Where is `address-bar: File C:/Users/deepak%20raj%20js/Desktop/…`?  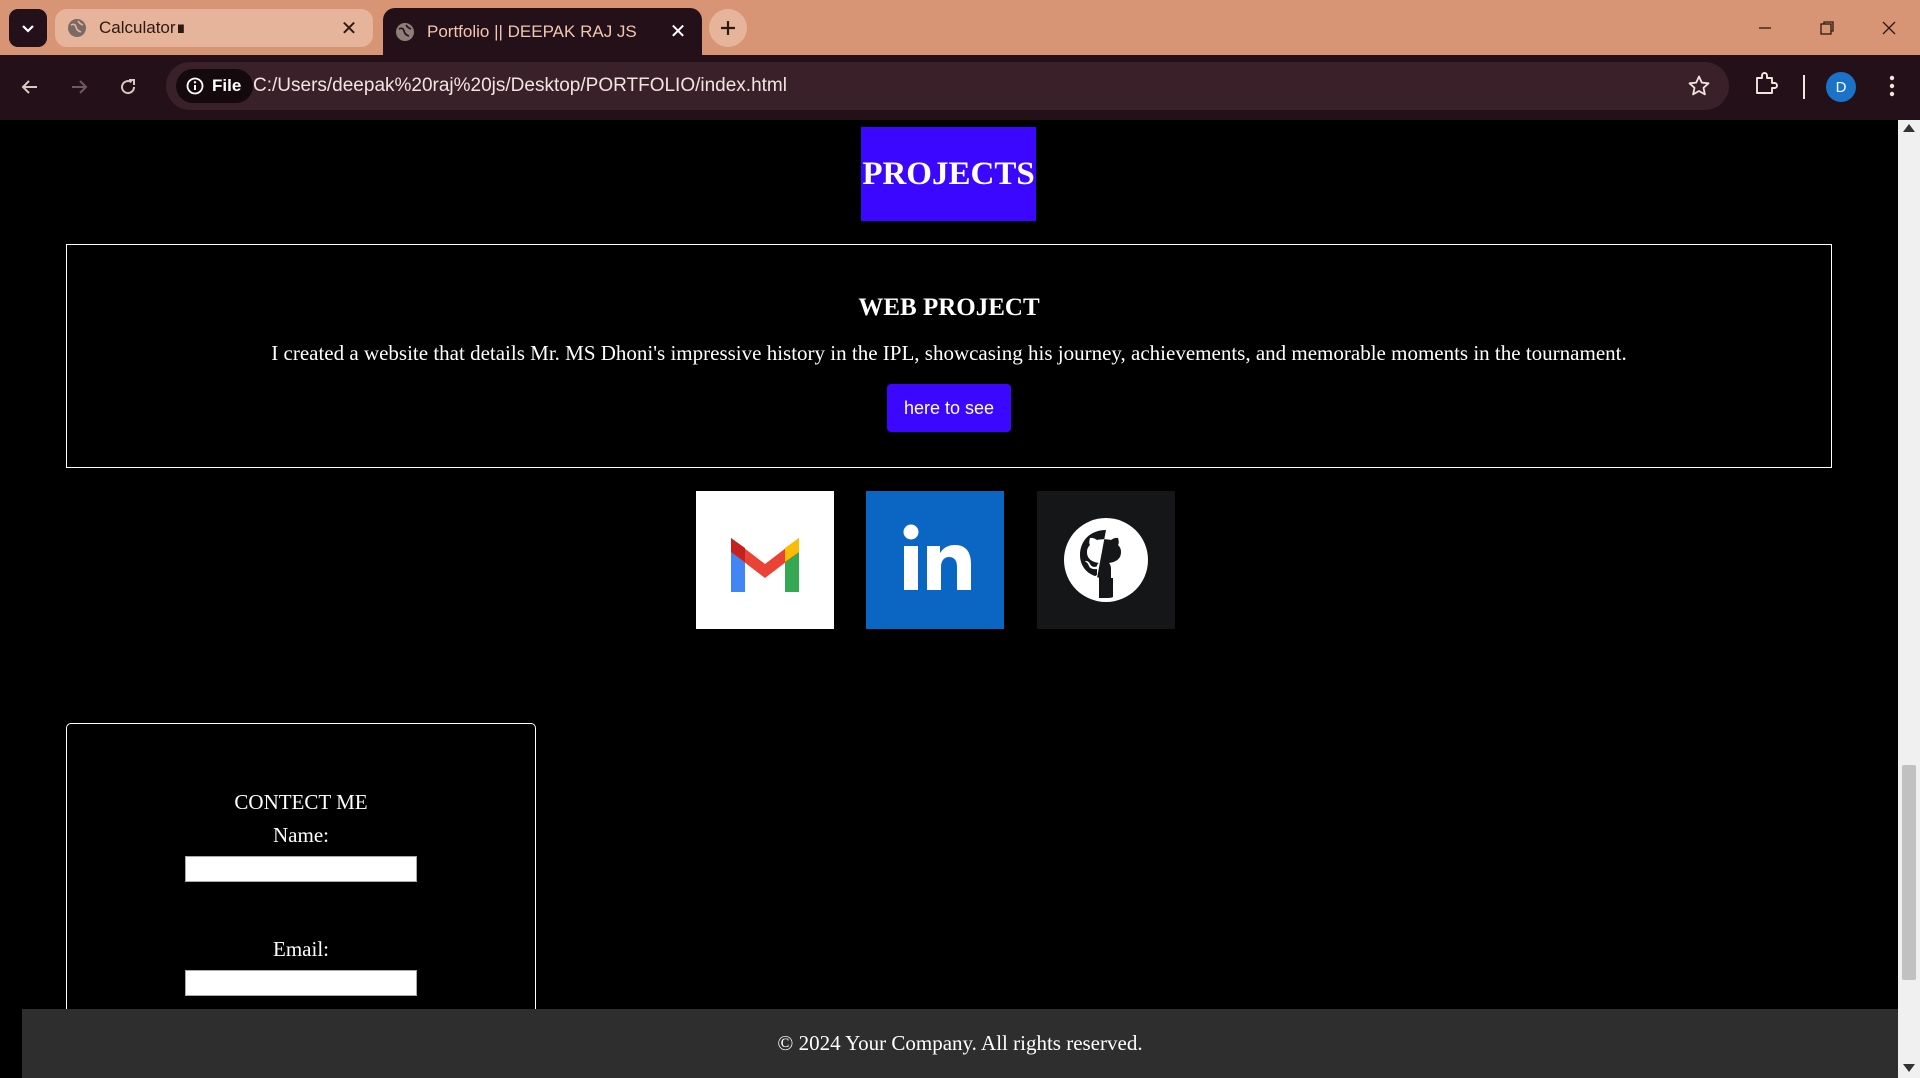
address-bar: File C:/Users/deepak%20raj%20js/Desktop/… is located at coordinates (947, 86).